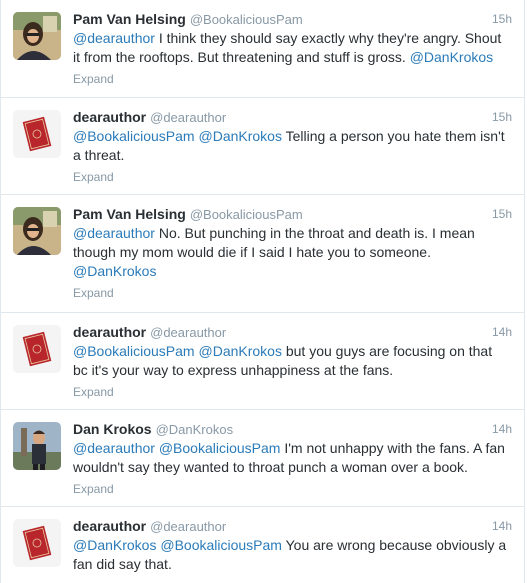  What do you see at coordinates (292, 117) in the screenshot?
I see `tweet-header: dearauthor @dearauthor 15h` at bounding box center [292, 117].